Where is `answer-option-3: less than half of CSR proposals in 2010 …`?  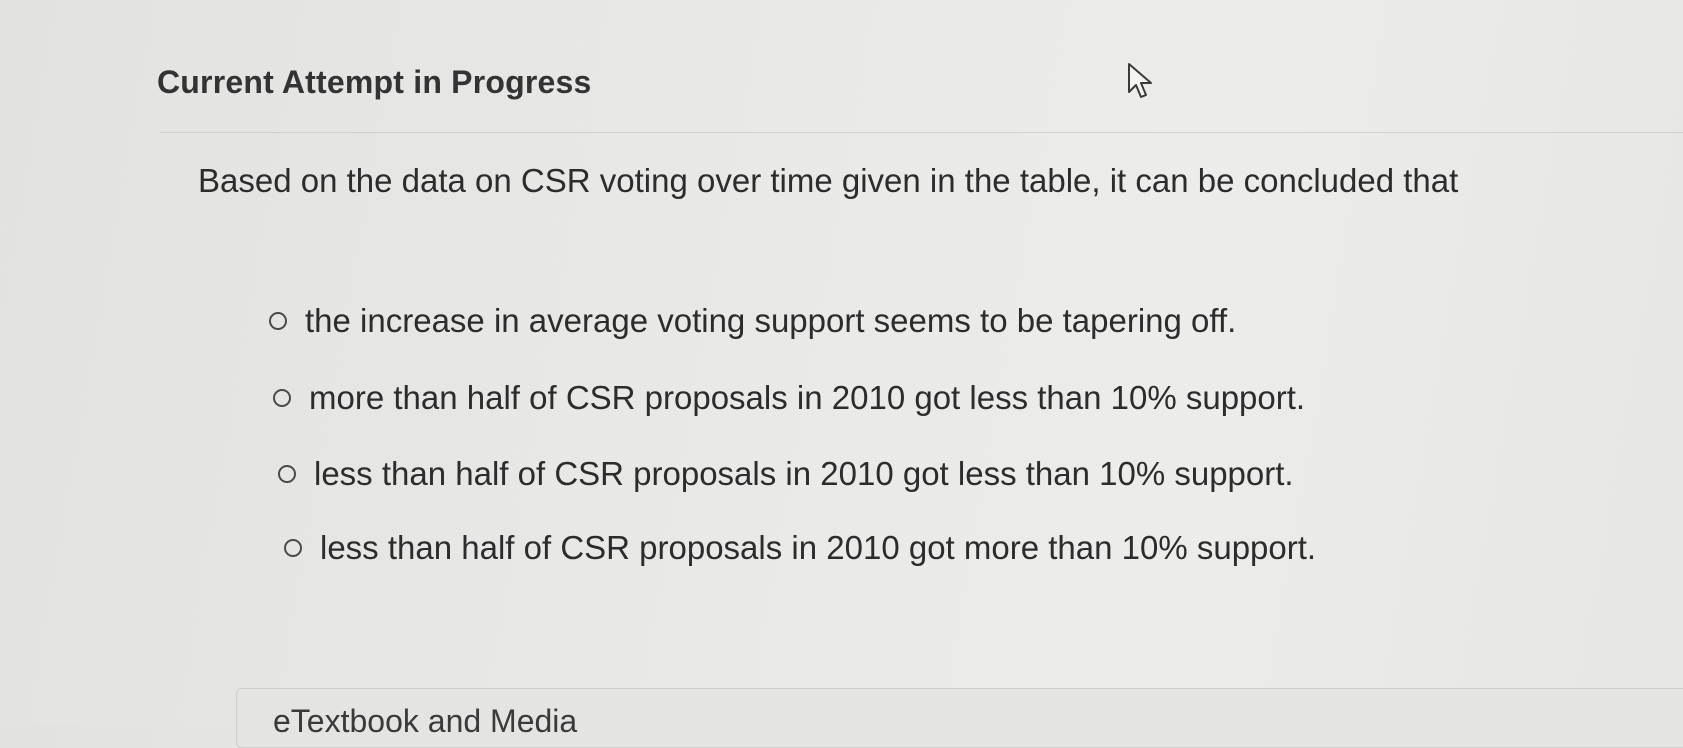
answer-option-3: less than half of CSR proposals in 2010 … is located at coordinates (786, 474).